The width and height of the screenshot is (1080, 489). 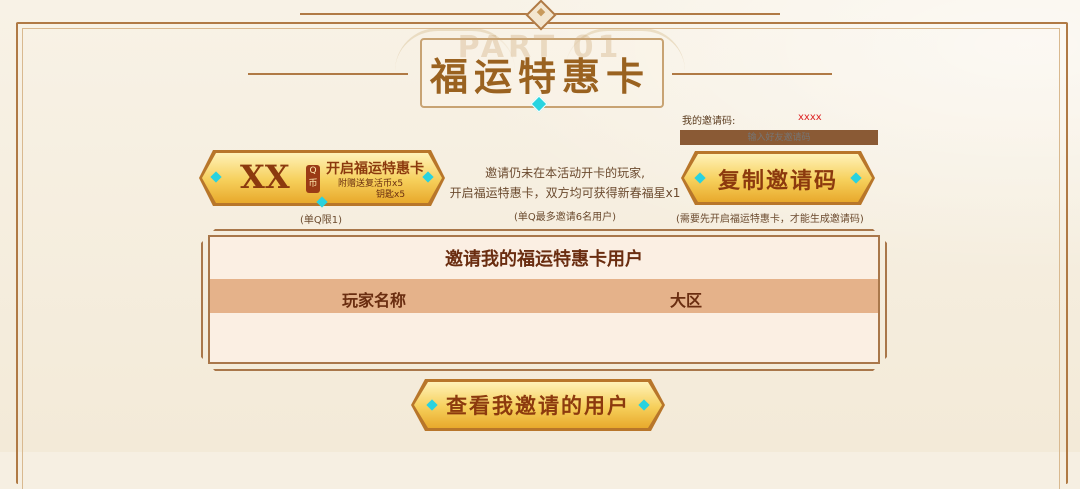 I want to click on title-divider-left, so click(x=328, y=74).